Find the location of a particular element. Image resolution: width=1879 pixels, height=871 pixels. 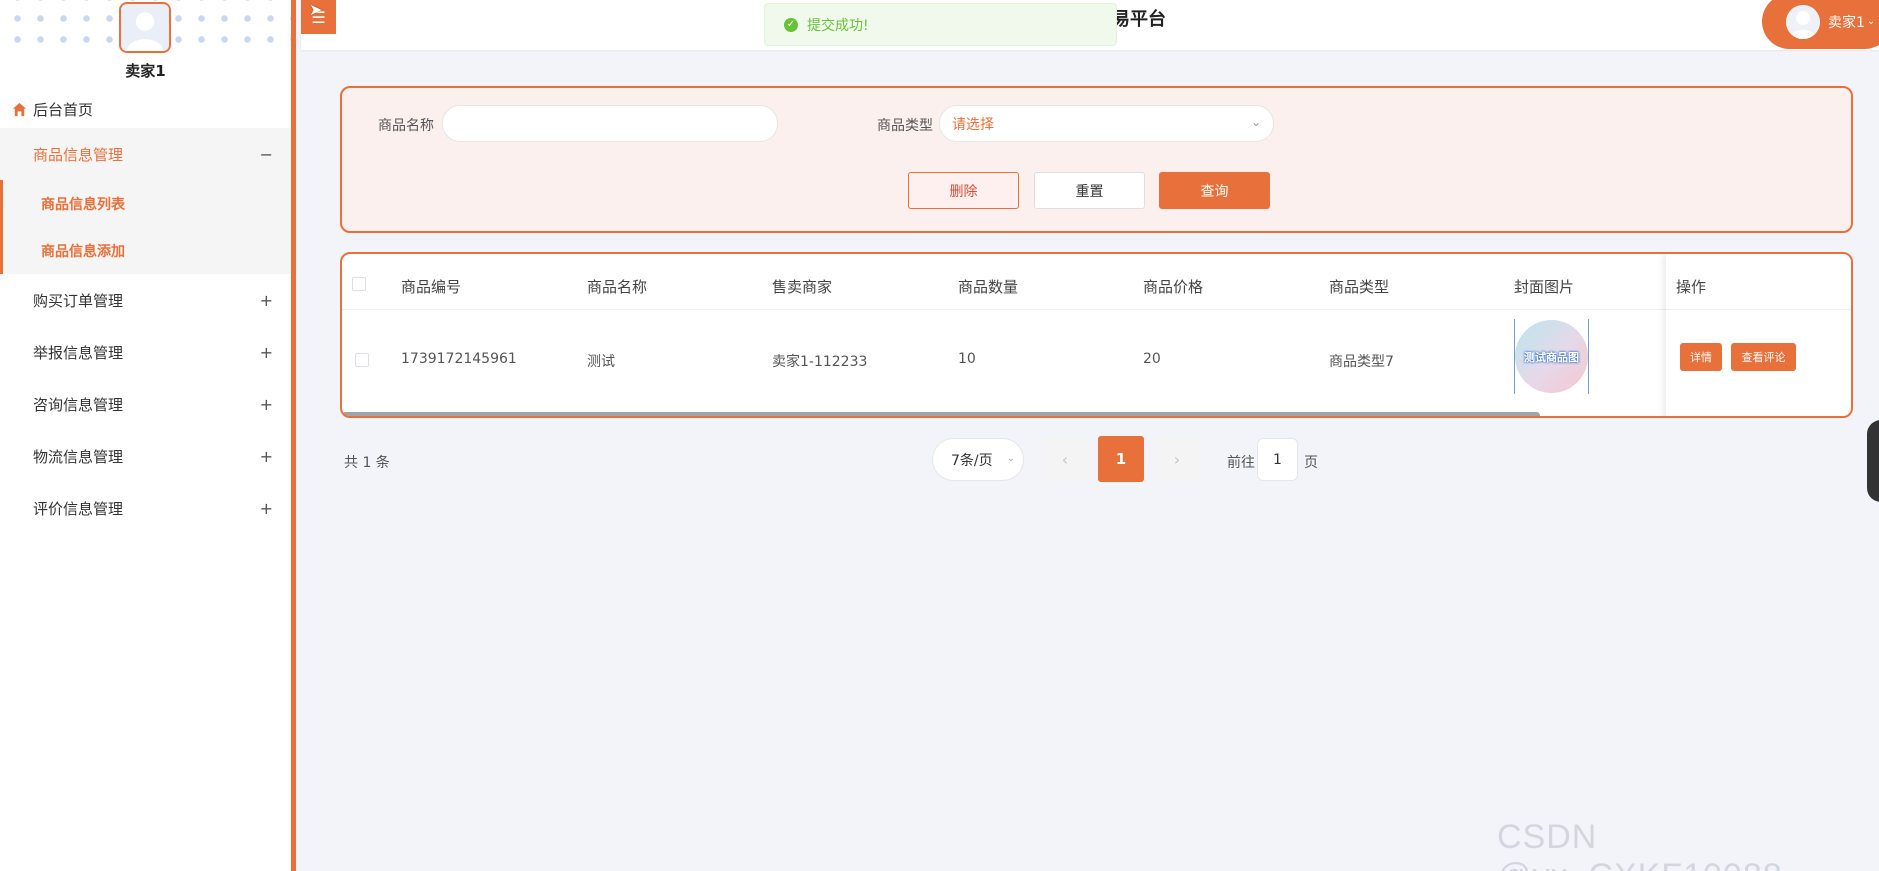

goods-name-input-wrapper is located at coordinates (610, 123).